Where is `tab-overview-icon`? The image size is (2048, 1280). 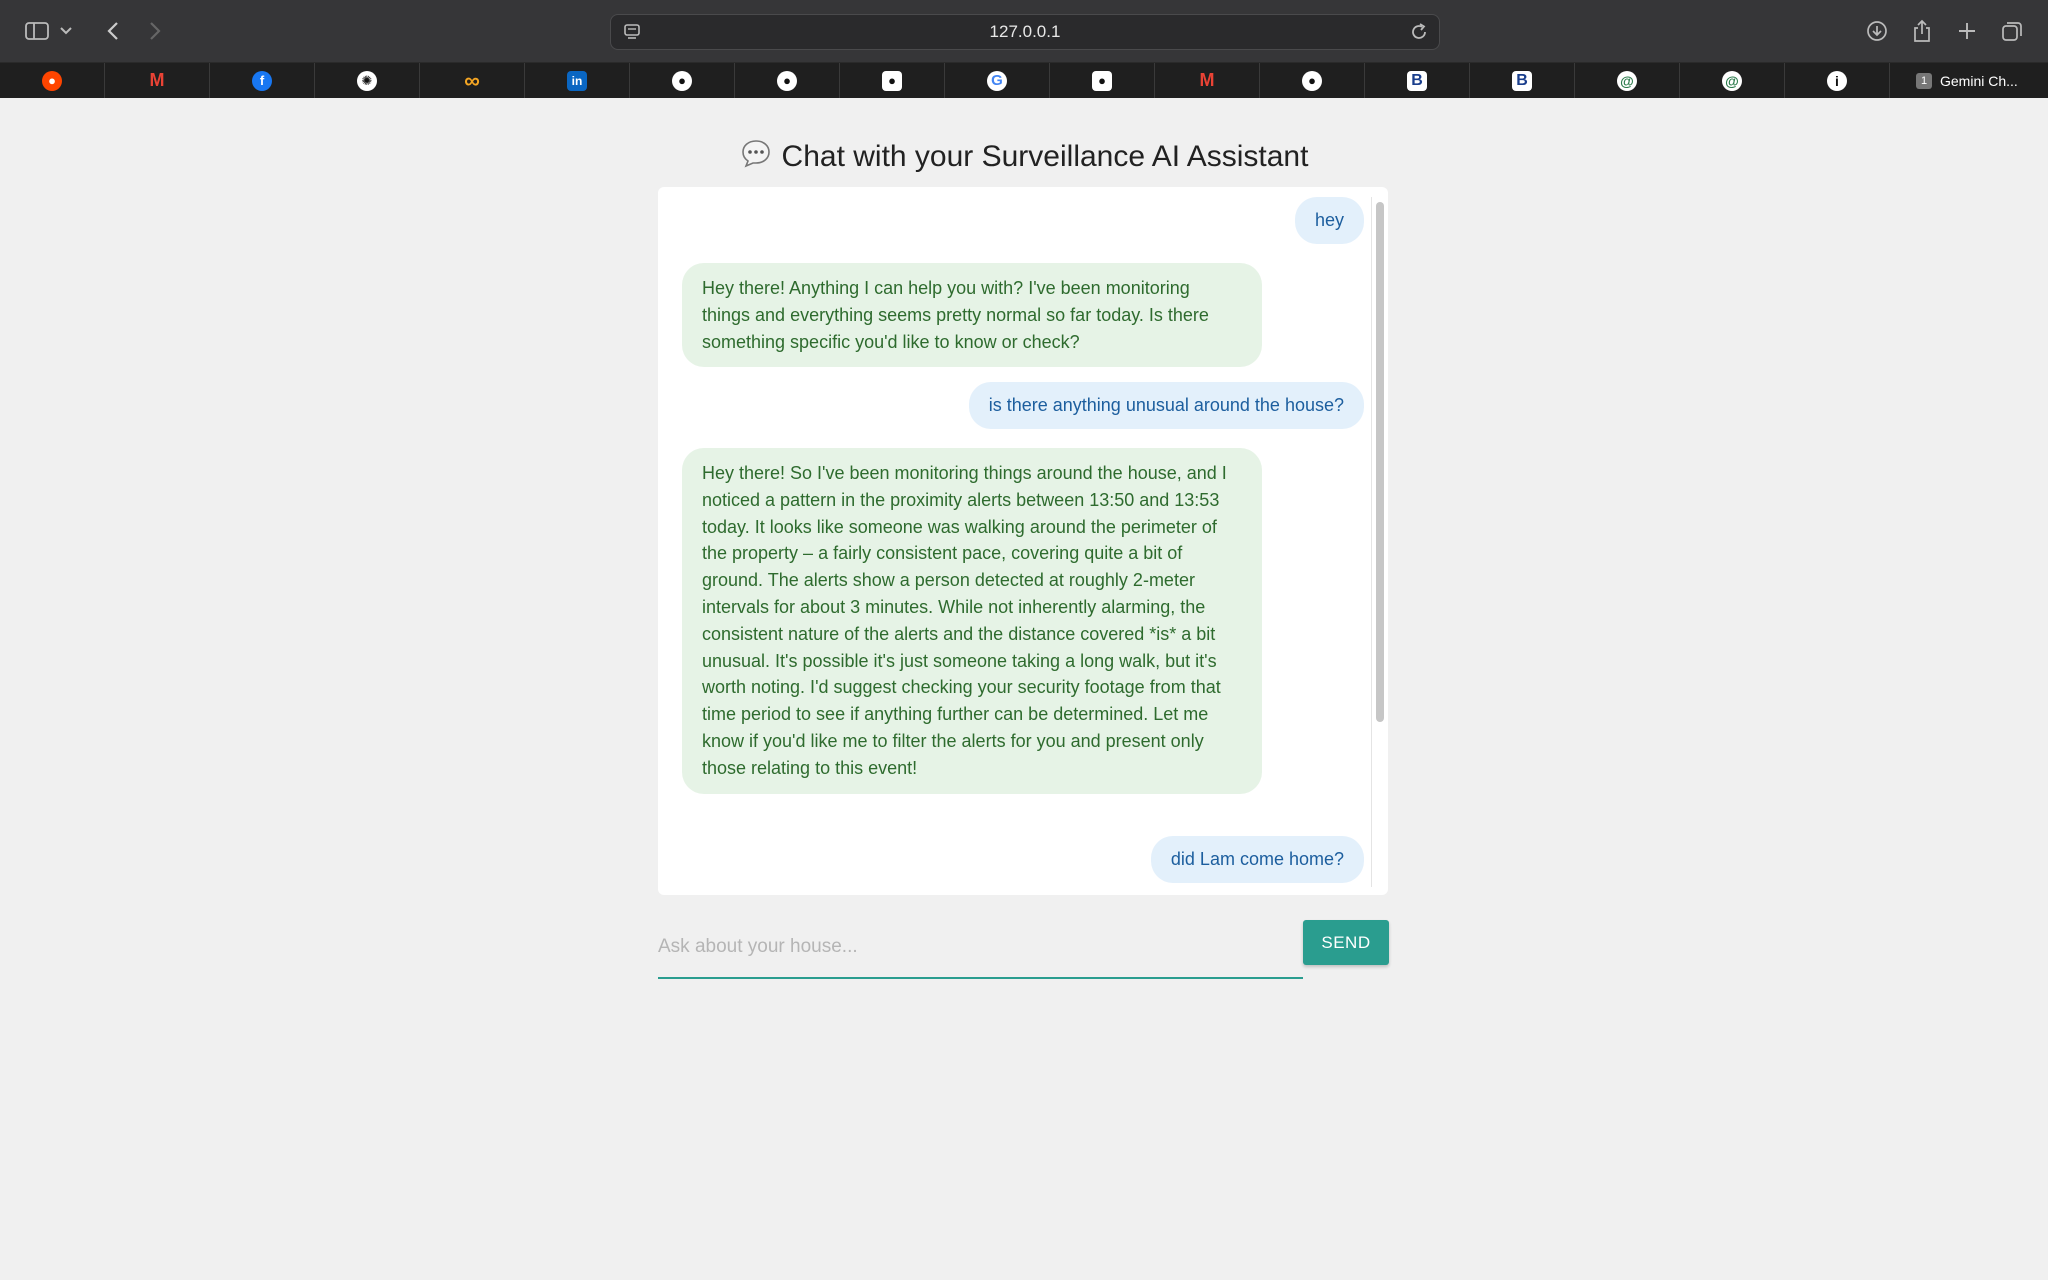
tab-overview-icon is located at coordinates (2012, 31).